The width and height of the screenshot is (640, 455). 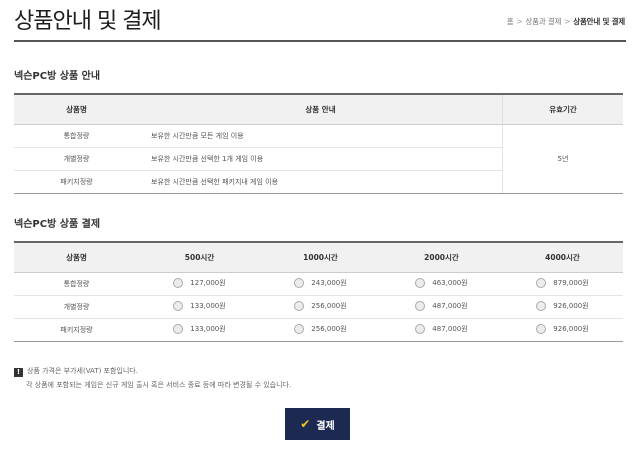 What do you see at coordinates (321, 109) in the screenshot?
I see `column-header: 상품 안내` at bounding box center [321, 109].